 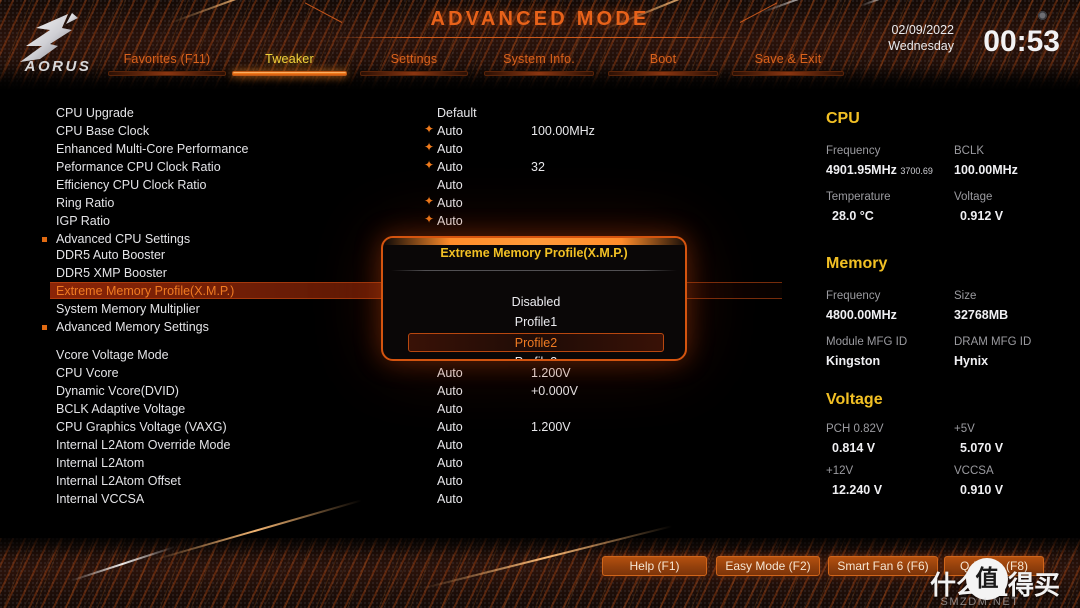 What do you see at coordinates (1042, 15) in the screenshot?
I see `gear-icon` at bounding box center [1042, 15].